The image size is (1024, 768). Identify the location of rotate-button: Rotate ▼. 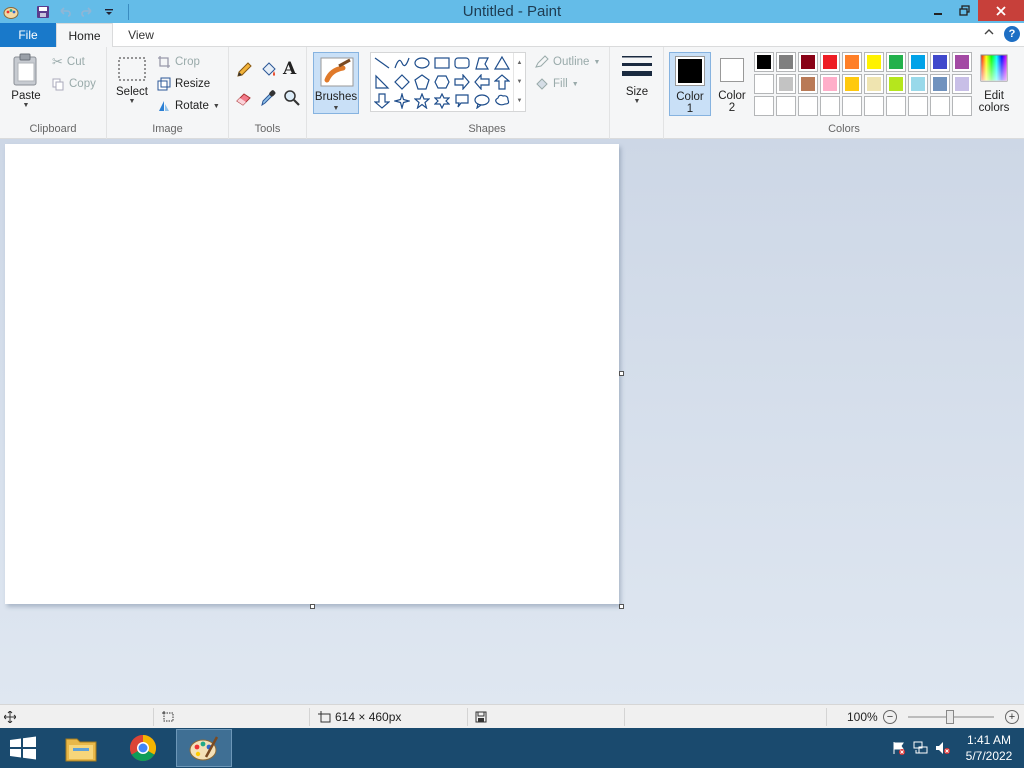
(188, 106).